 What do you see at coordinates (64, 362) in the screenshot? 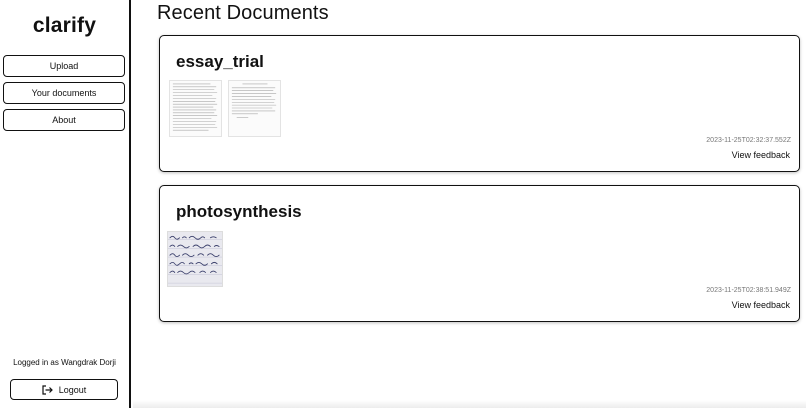
I see `logged-in-status: Logged in as Wangdrak Dorji` at bounding box center [64, 362].